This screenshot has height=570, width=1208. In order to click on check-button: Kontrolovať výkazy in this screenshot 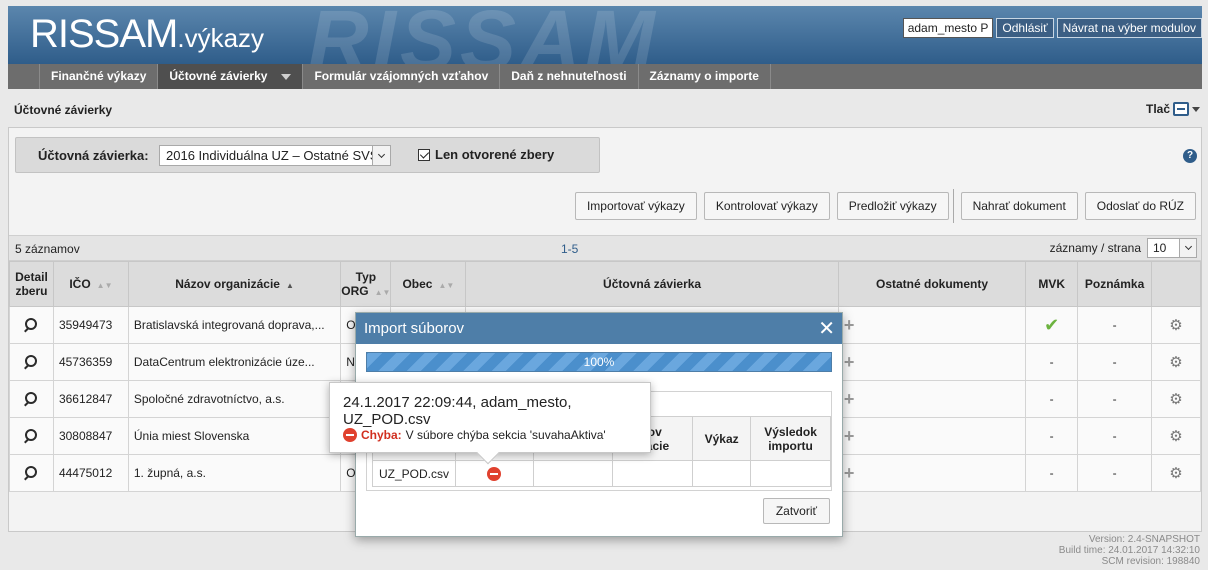, I will do `click(766, 206)`.